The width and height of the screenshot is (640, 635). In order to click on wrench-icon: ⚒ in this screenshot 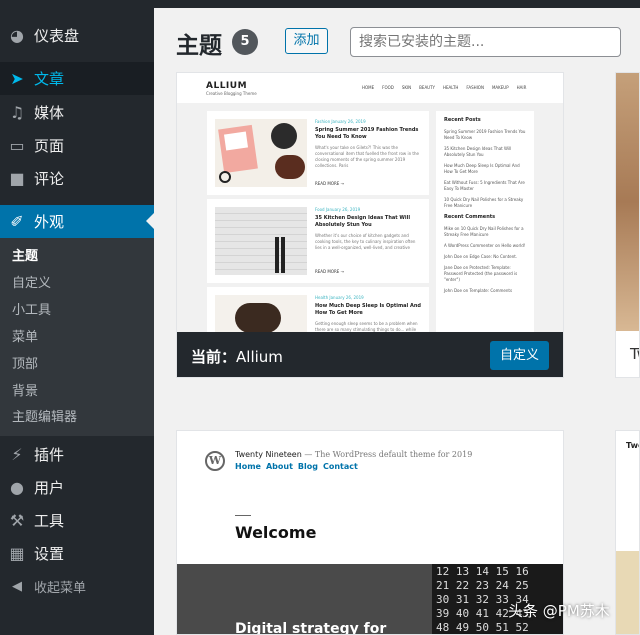, I will do `click(17, 520)`.